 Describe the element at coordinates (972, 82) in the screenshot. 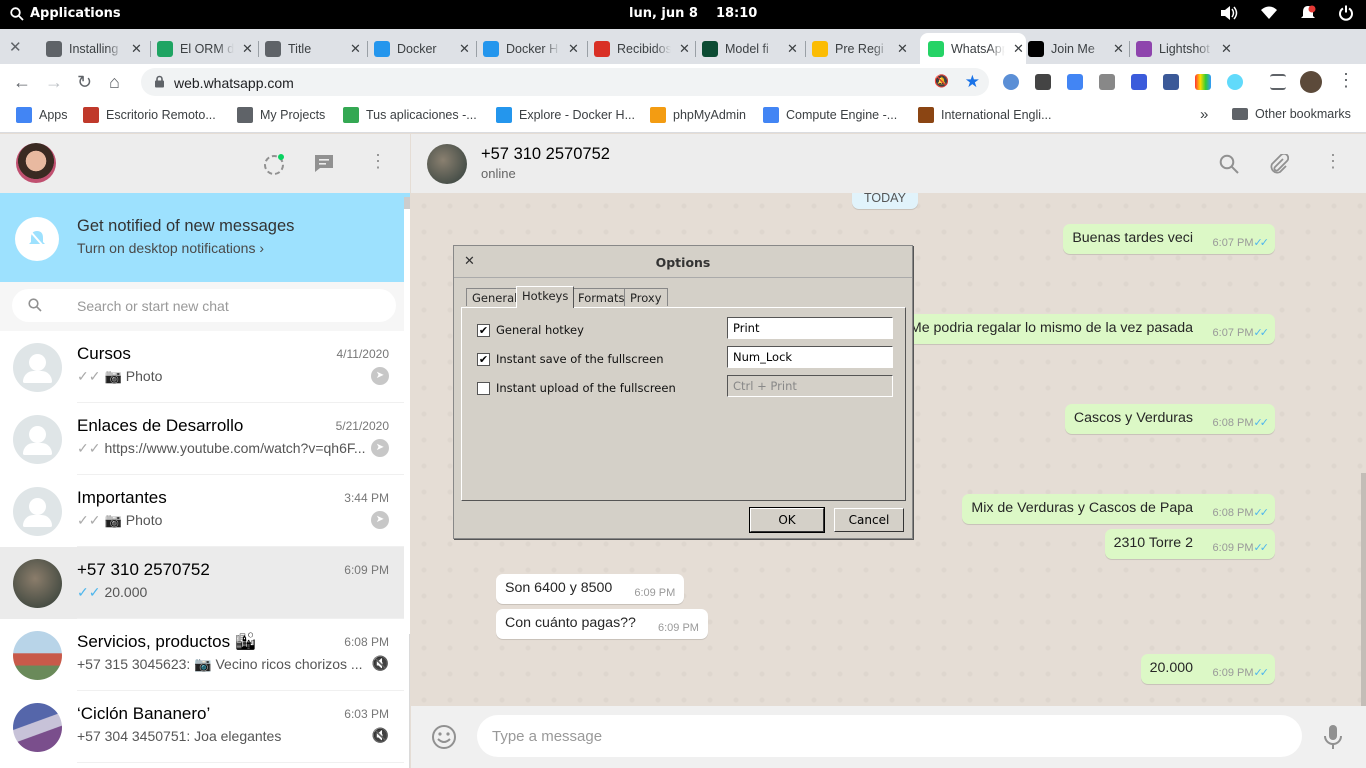

I see `bookmark-star-icon: ★` at that location.